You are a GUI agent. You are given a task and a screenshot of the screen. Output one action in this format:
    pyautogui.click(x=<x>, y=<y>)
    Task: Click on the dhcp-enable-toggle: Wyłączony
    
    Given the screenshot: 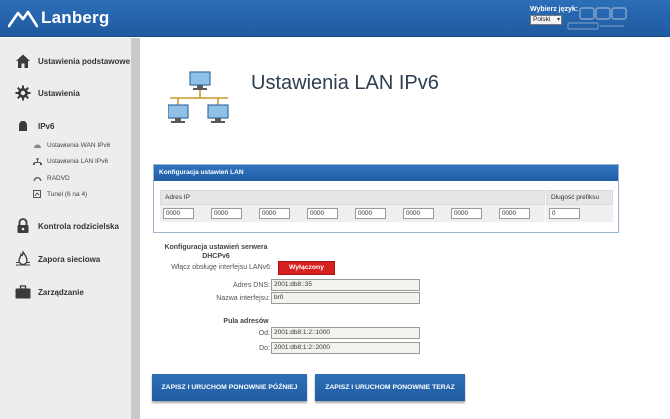 What is the action you would take?
    pyautogui.click(x=306, y=268)
    